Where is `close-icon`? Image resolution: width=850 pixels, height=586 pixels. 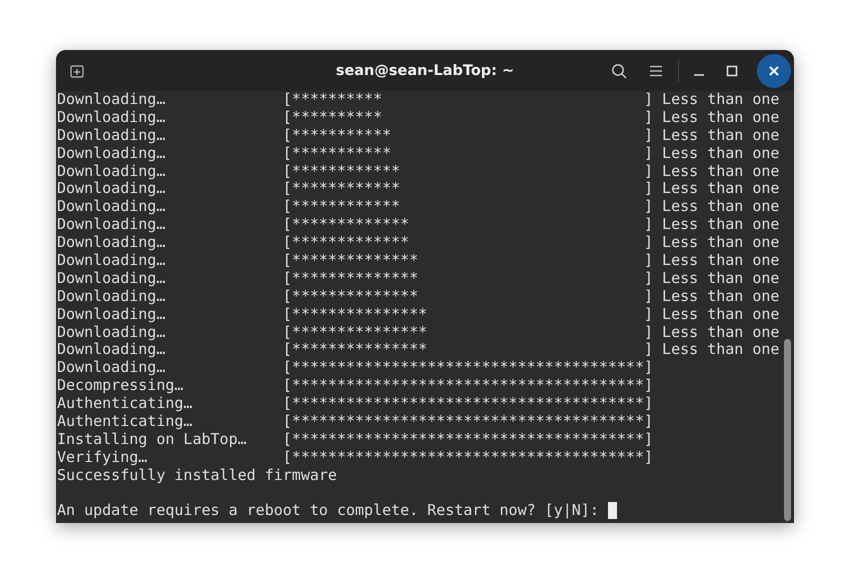 close-icon is located at coordinates (774, 70).